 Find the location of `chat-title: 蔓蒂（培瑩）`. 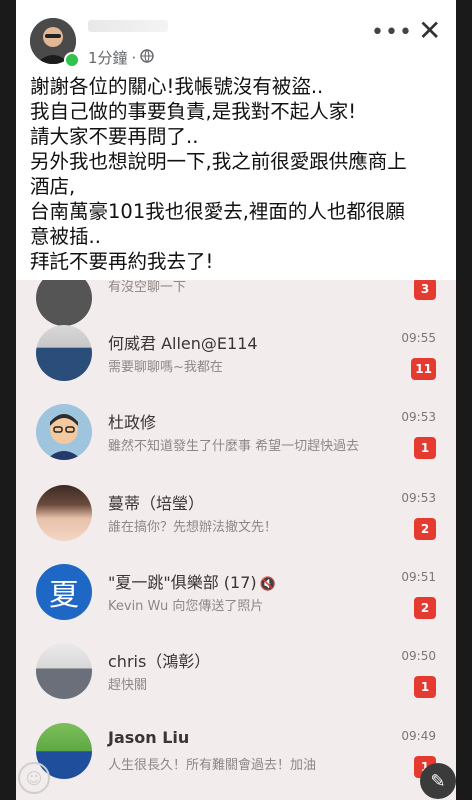

chat-title: 蔓蒂（培瑩） is located at coordinates (156, 503).